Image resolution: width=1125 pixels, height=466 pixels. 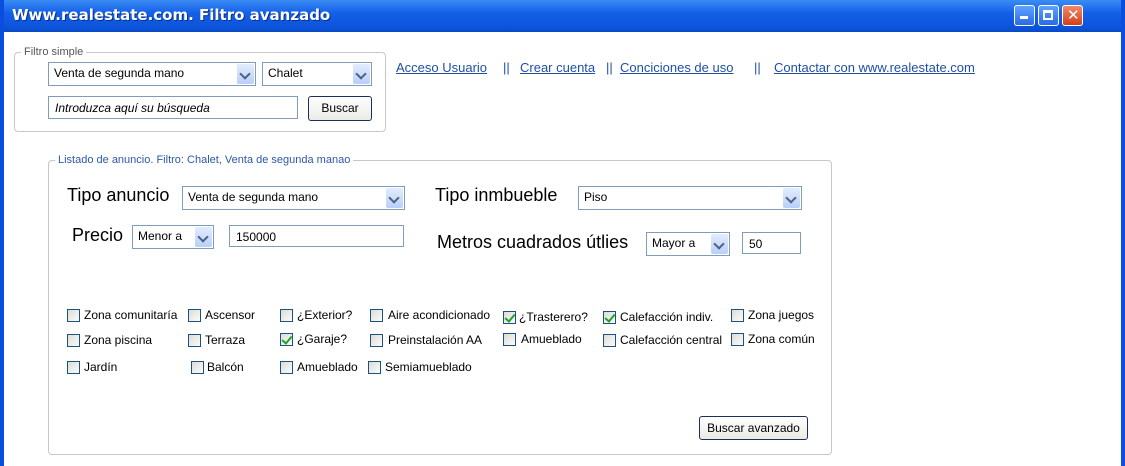 I want to click on feature-label: Calefacción central, so click(x=671, y=340).